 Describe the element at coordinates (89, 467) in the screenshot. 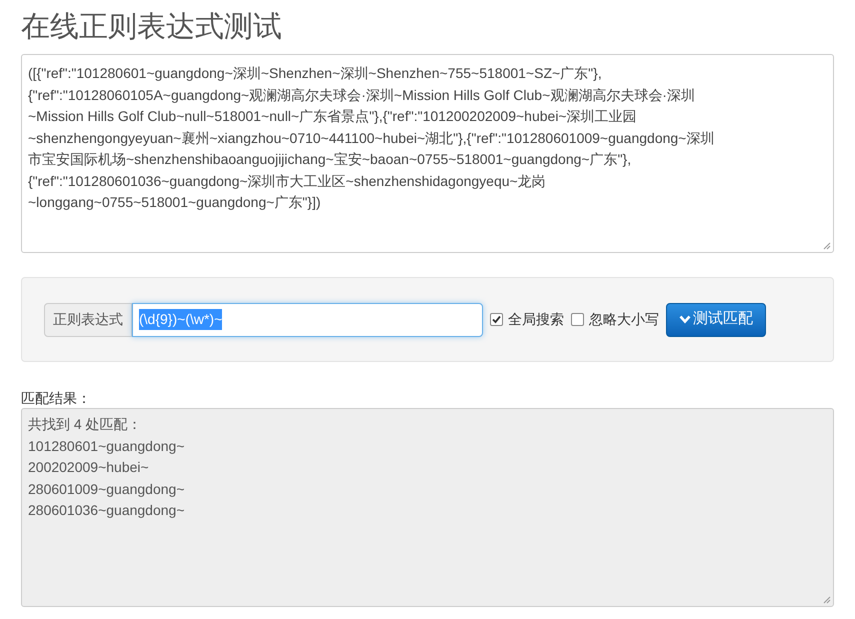

I see `result-line: 200202009~hubei~` at that location.